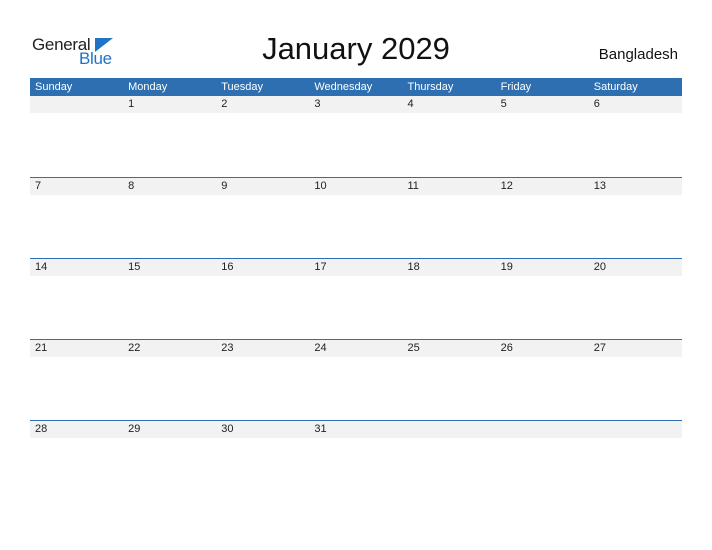 Image resolution: width=712 pixels, height=550 pixels. What do you see at coordinates (54, 87) in the screenshot?
I see `weekday-label: Sunday` at bounding box center [54, 87].